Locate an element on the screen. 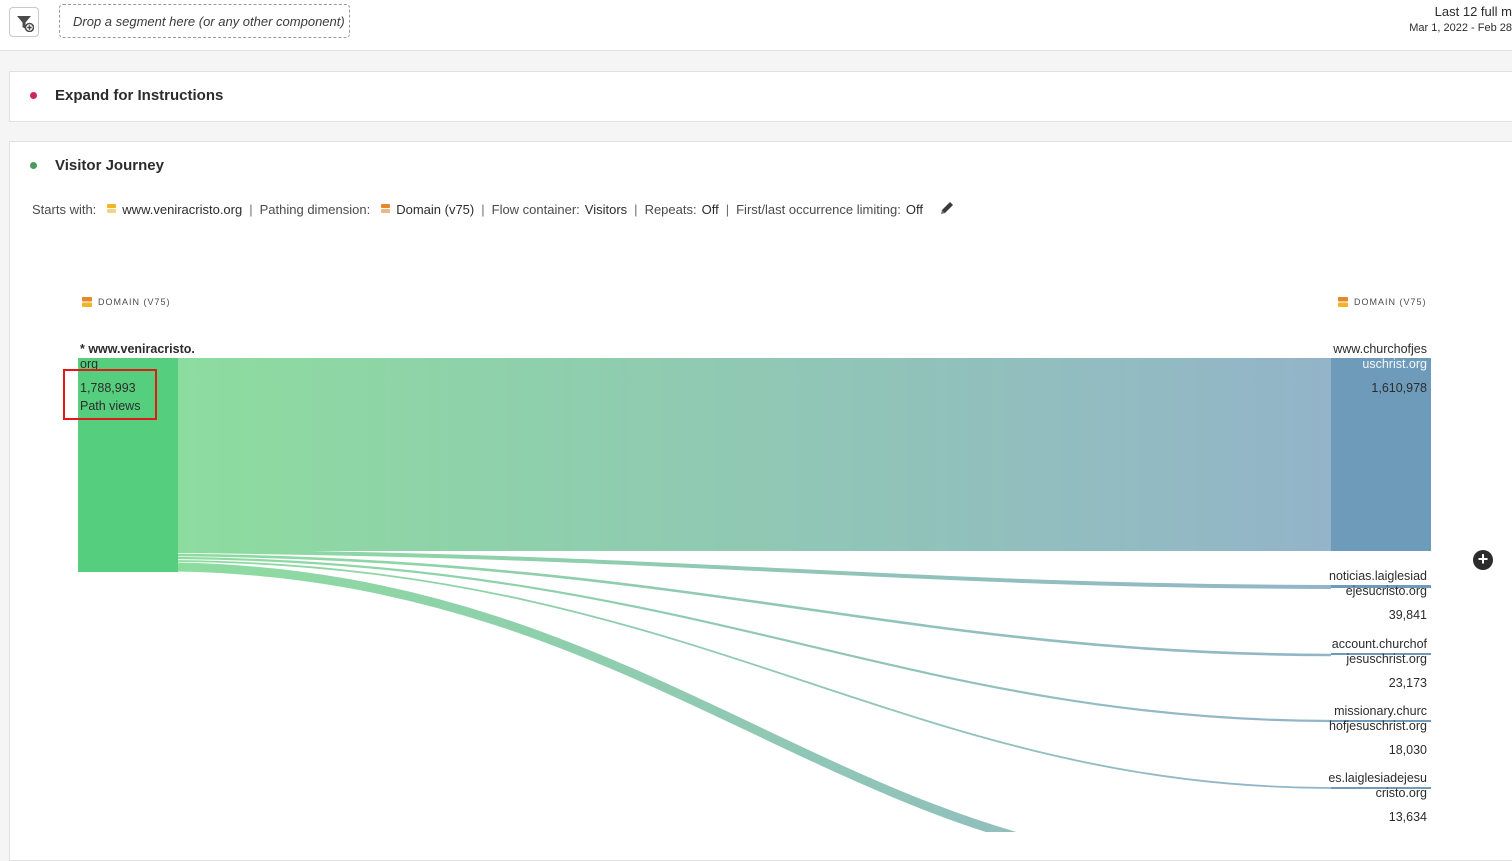  start-node-name: * www.veniracristo. is located at coordinates (137, 349).